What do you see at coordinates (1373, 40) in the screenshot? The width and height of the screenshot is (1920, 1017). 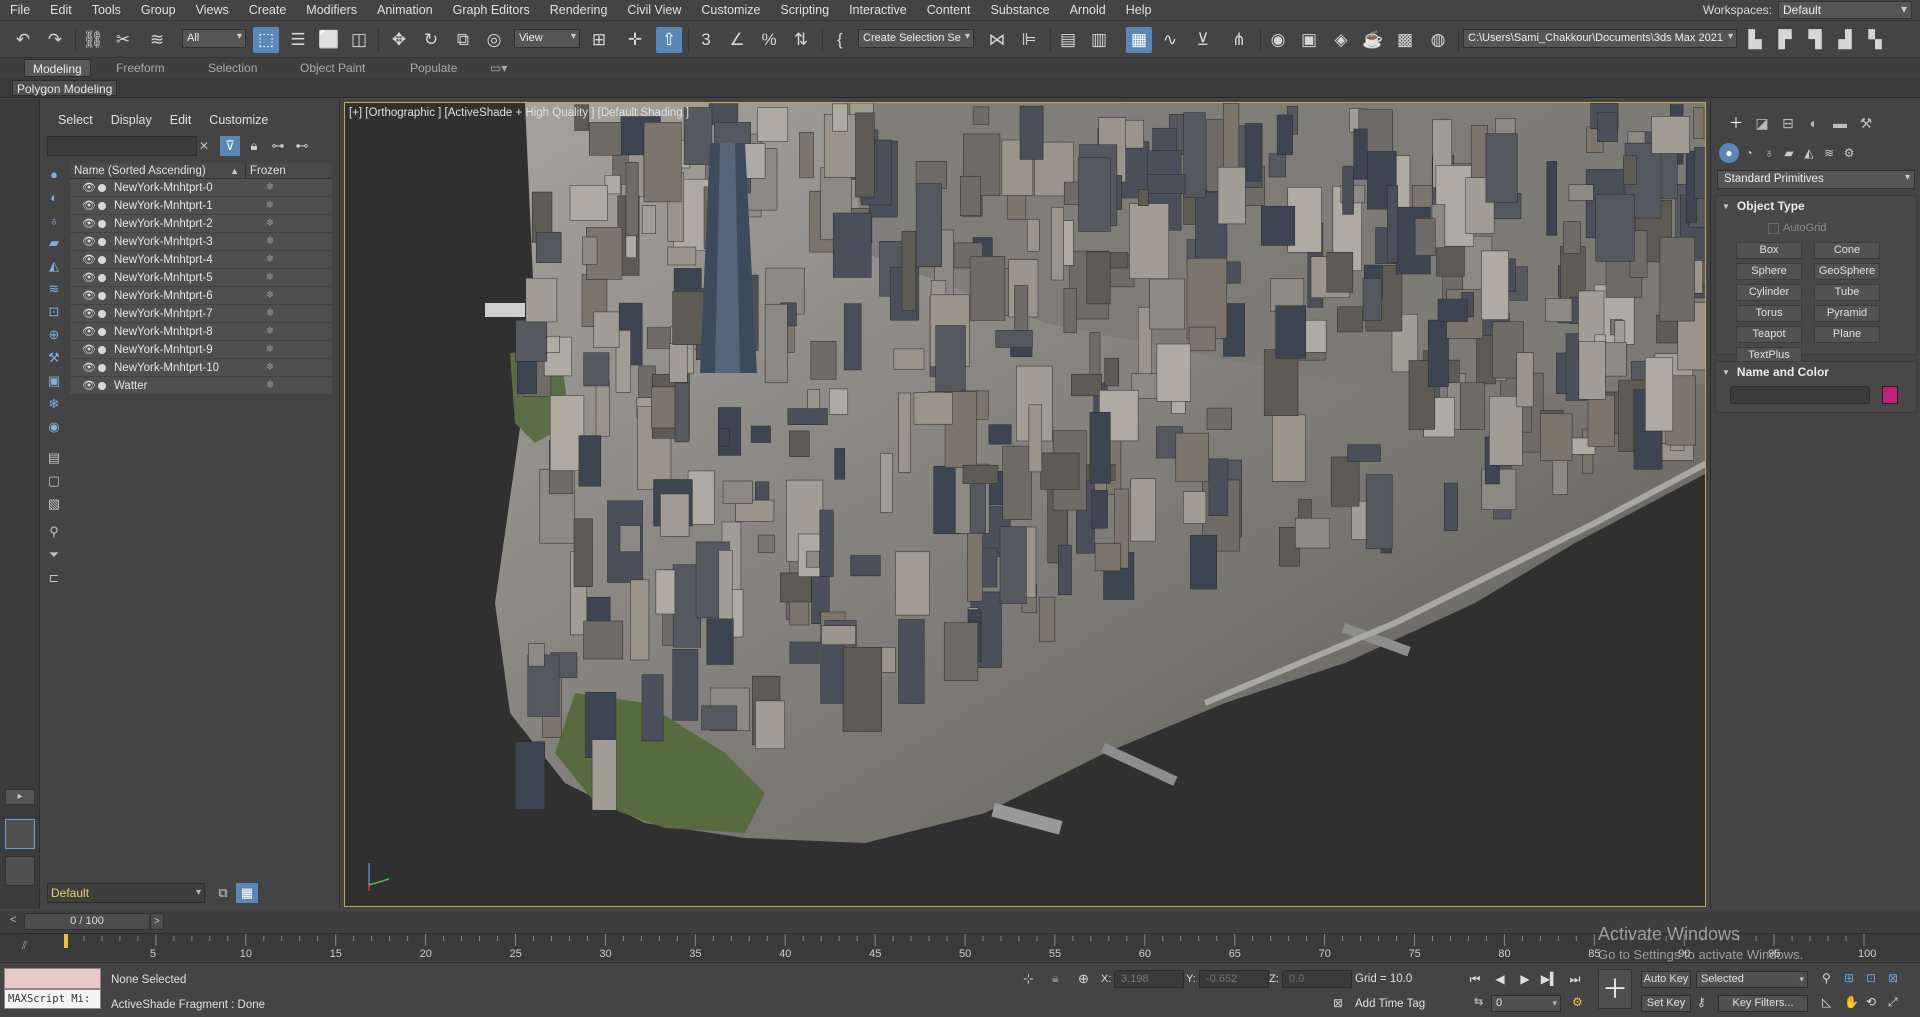 I see `render-production-icon: ☕` at bounding box center [1373, 40].